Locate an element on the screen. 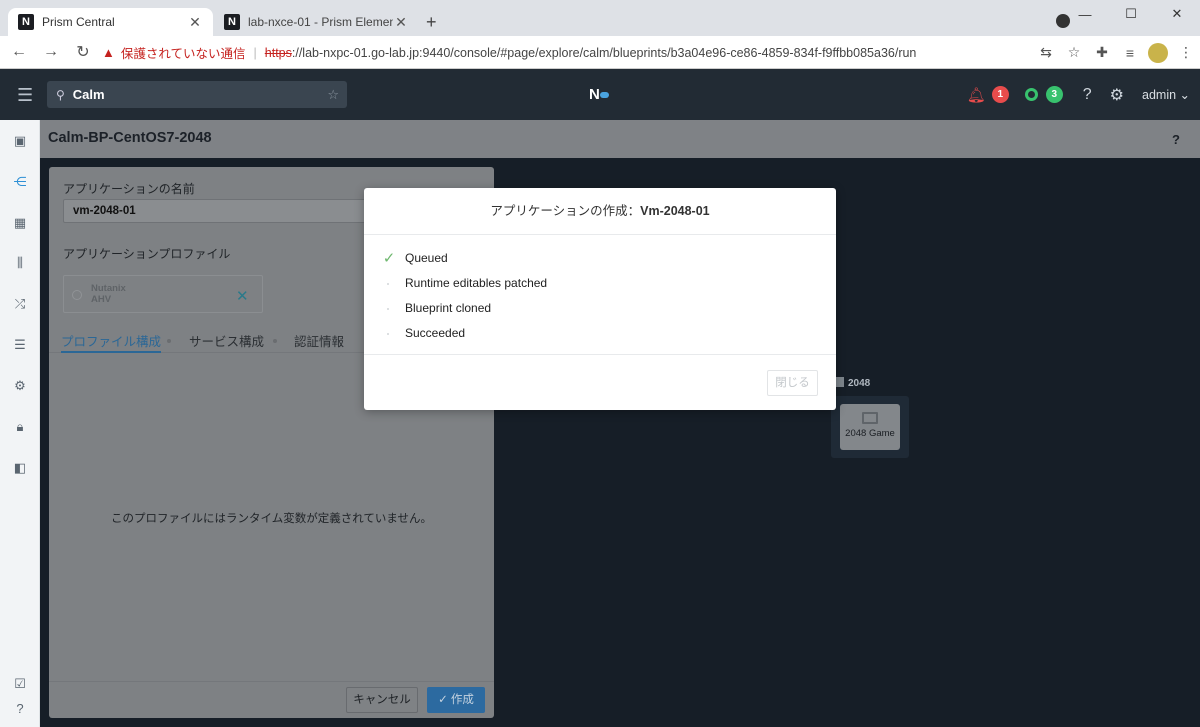 The height and width of the screenshot is (727, 1200). task-count-badge: 3 is located at coordinates (1054, 94).